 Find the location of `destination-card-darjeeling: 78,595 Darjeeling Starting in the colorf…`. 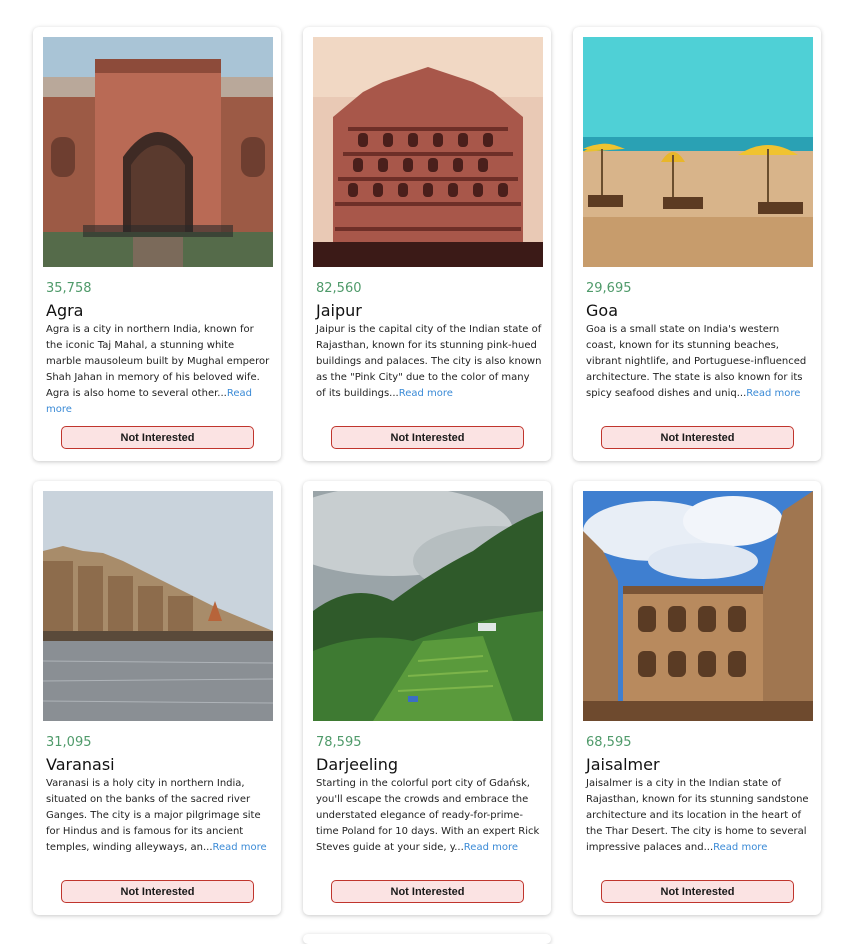

destination-card-darjeeling: 78,595 Darjeeling Starting in the colorf… is located at coordinates (427, 698).